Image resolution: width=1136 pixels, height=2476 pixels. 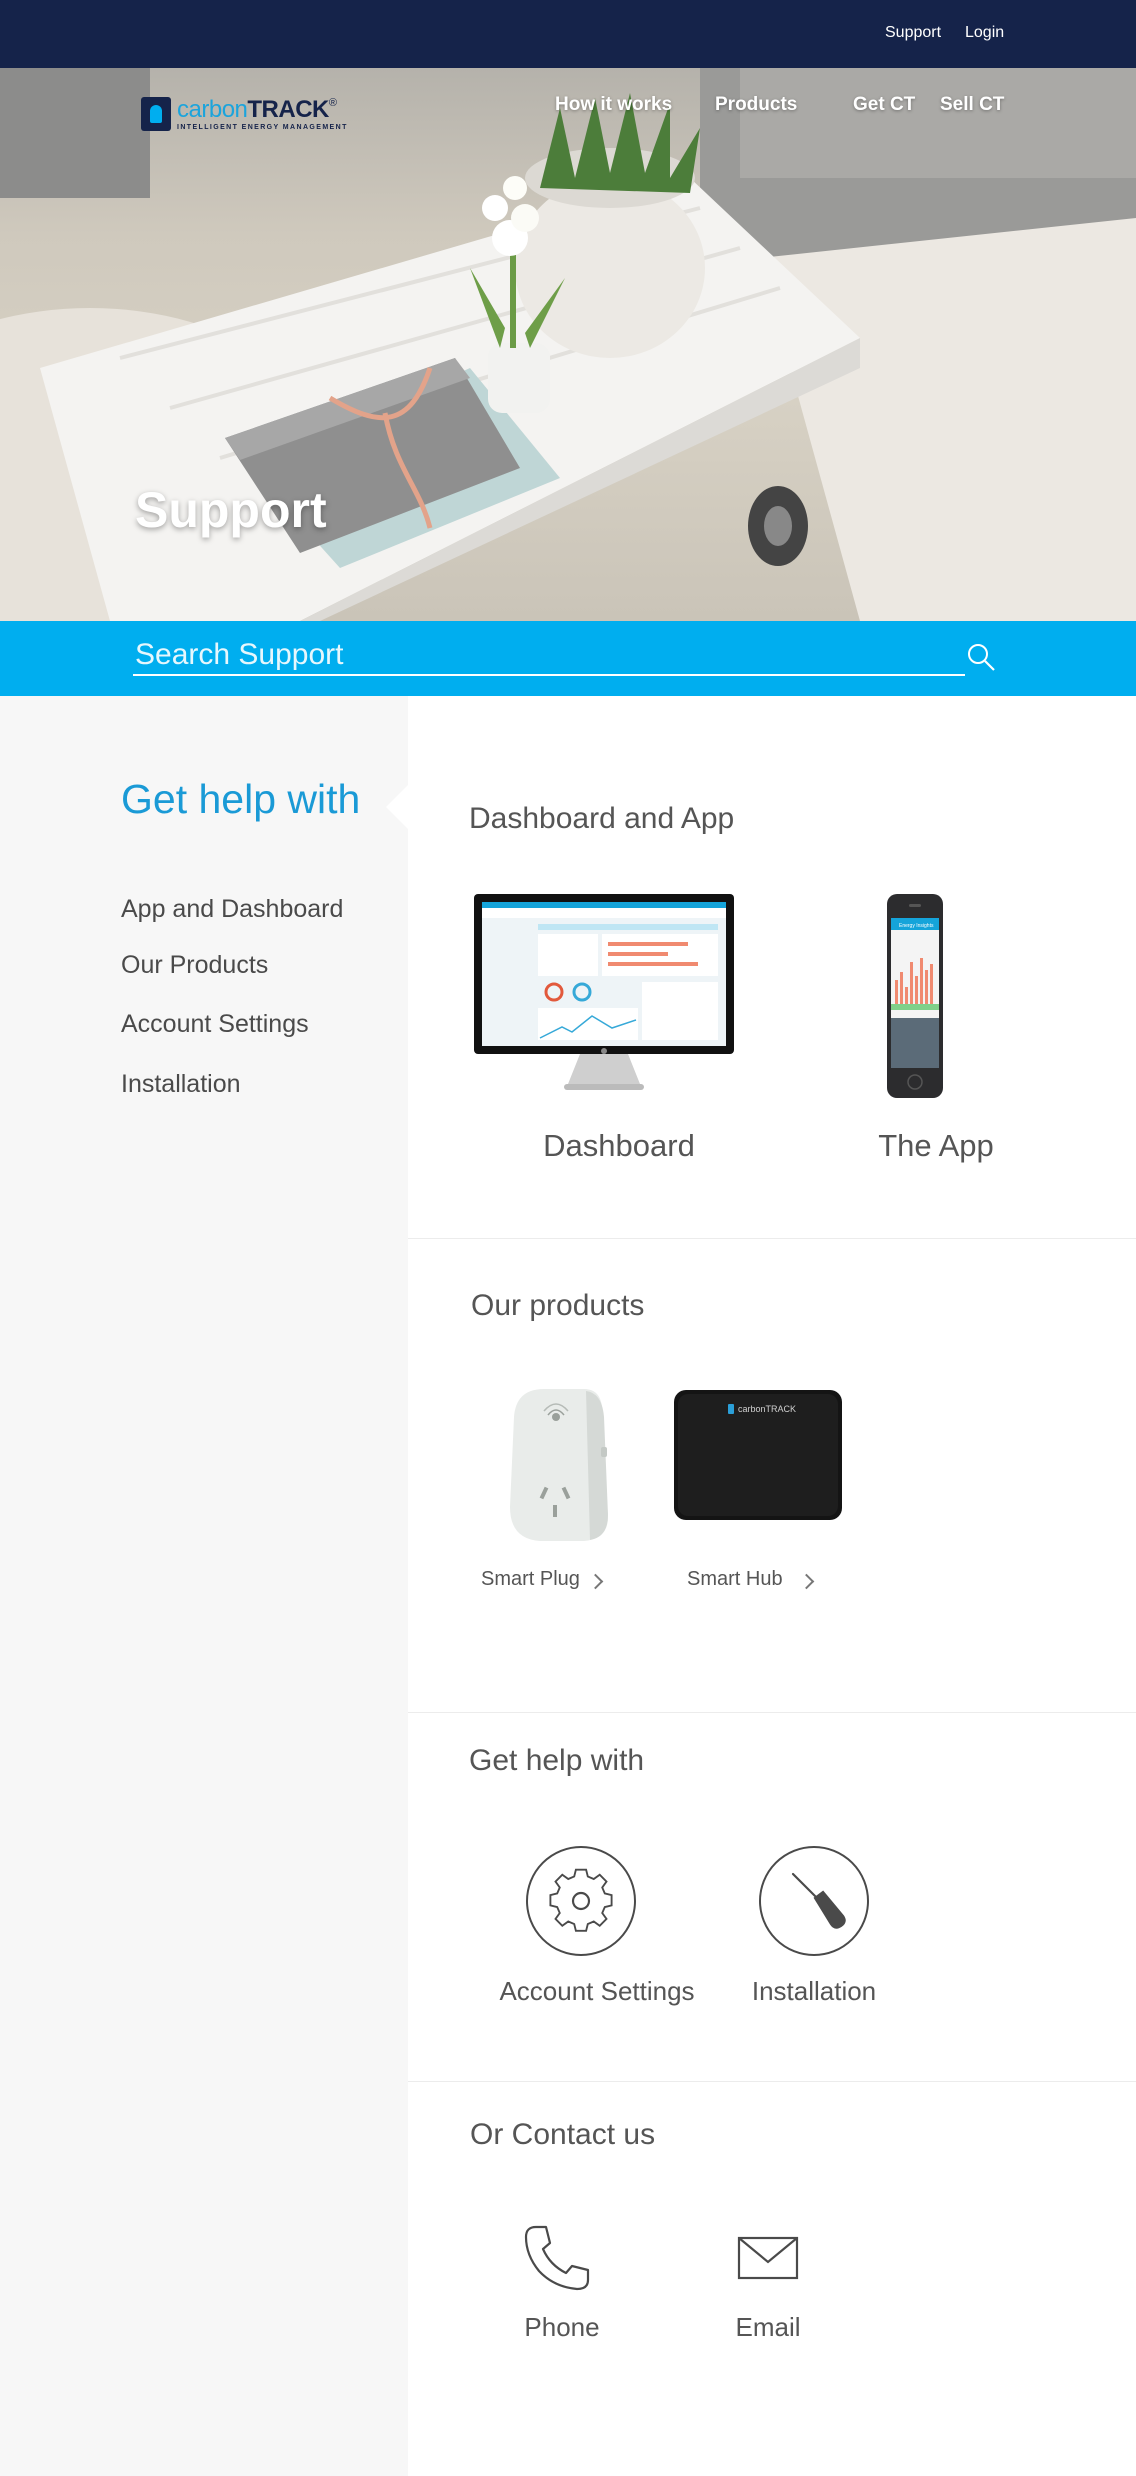 I want to click on nav-get-ct: Get CT, so click(x=884, y=105).